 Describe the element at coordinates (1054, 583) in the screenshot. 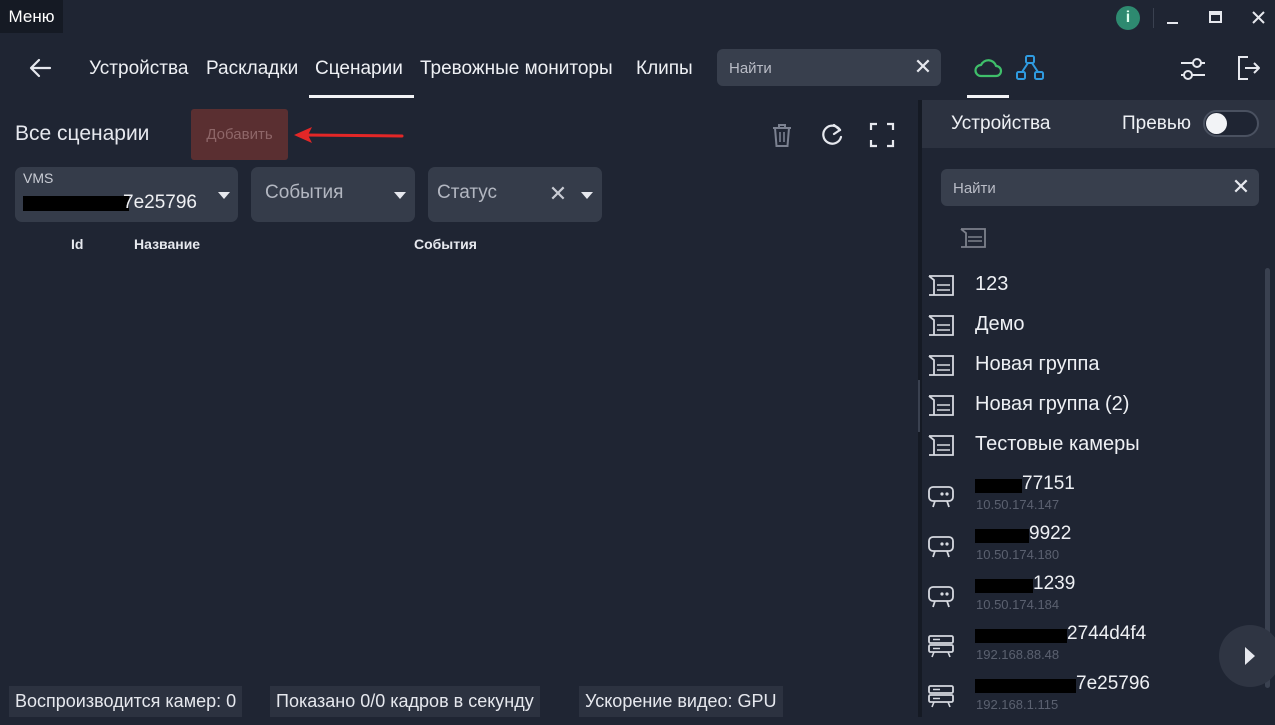

I see `camera-name: 1239` at that location.